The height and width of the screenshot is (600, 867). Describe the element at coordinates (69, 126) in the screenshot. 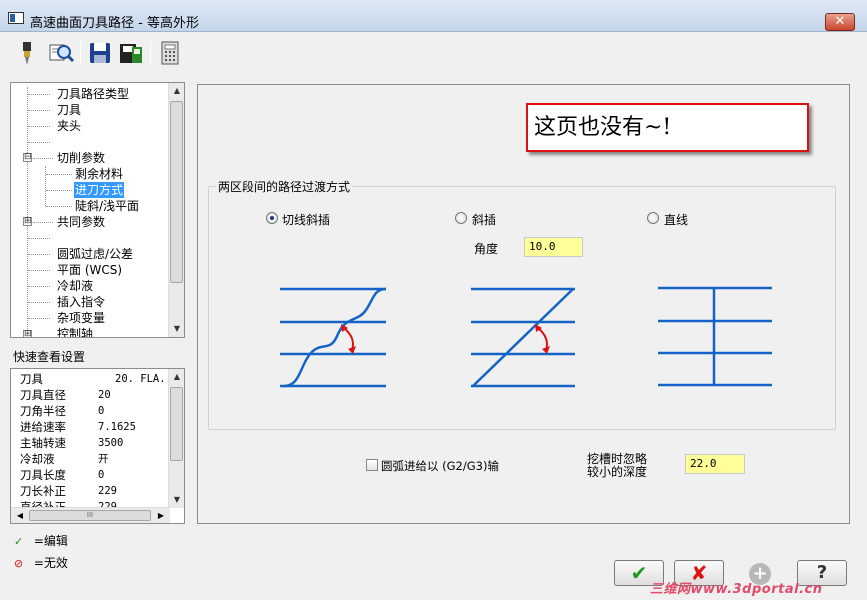

I see `tree-item-holder: 夹头` at that location.